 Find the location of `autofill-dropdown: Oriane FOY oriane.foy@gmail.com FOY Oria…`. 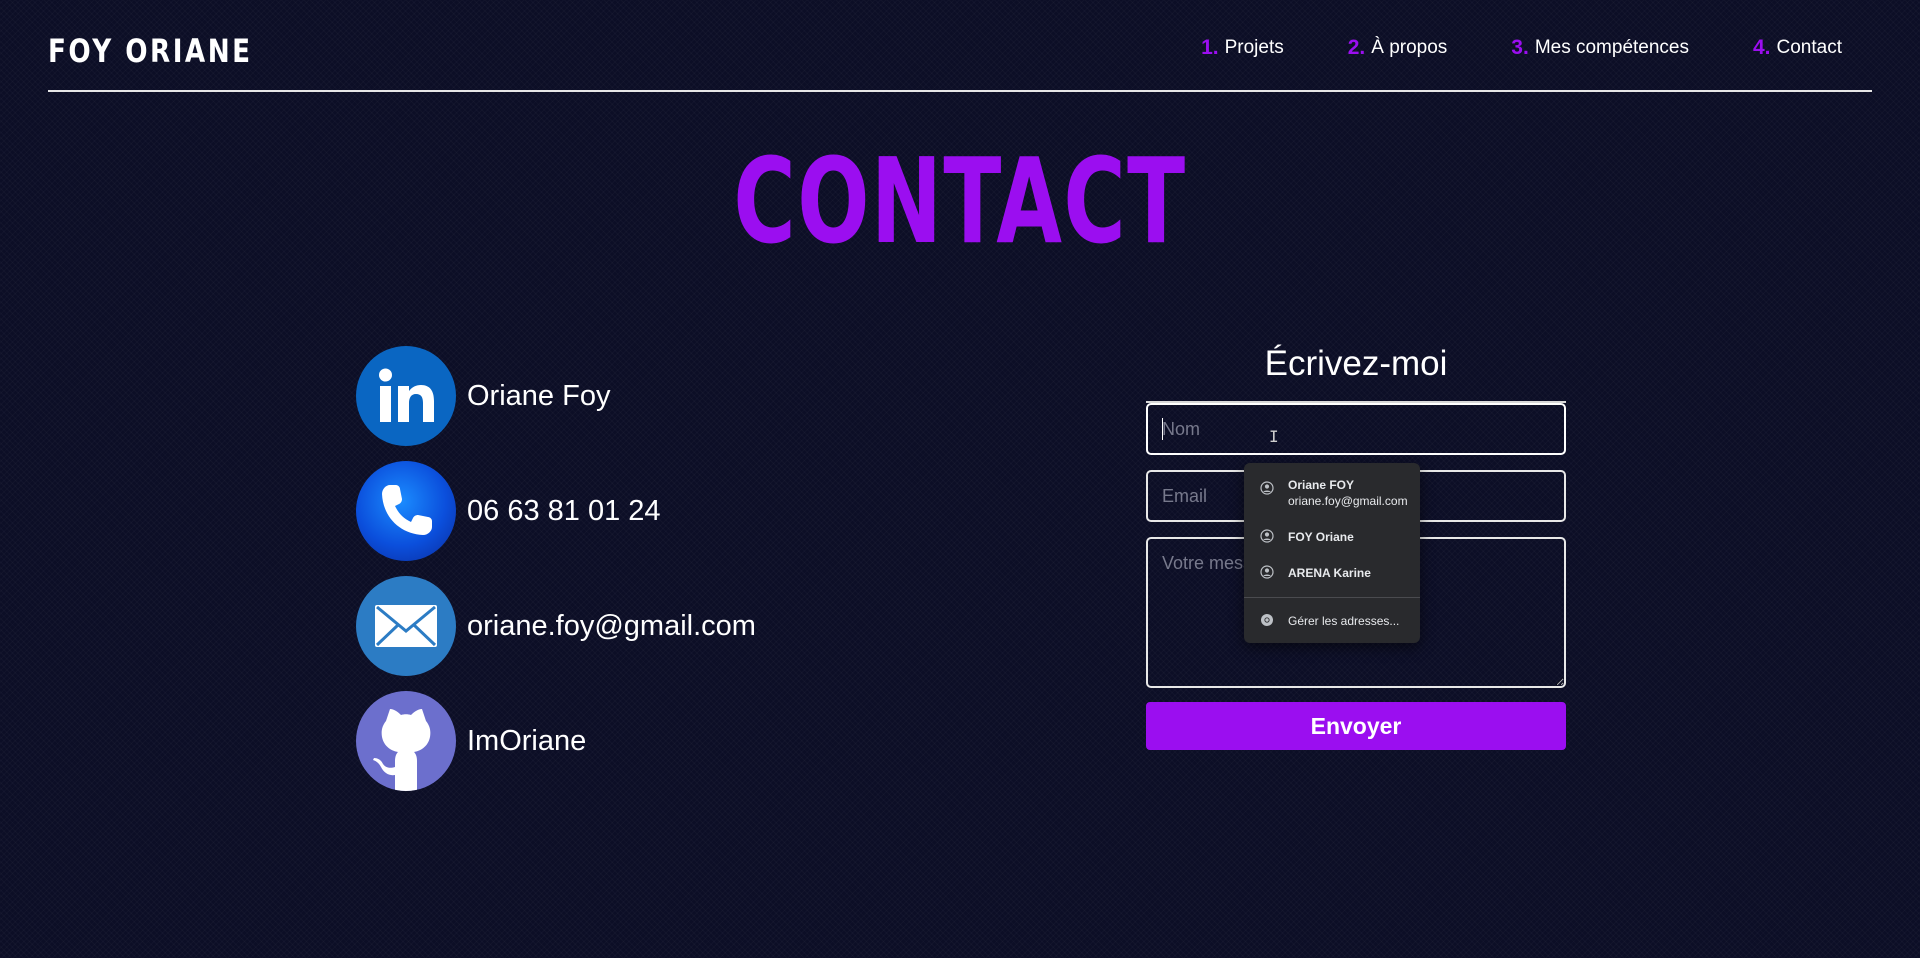

autofill-dropdown: Oriane FOY oriane.foy@gmail.com FOY Oria… is located at coordinates (1332, 553).